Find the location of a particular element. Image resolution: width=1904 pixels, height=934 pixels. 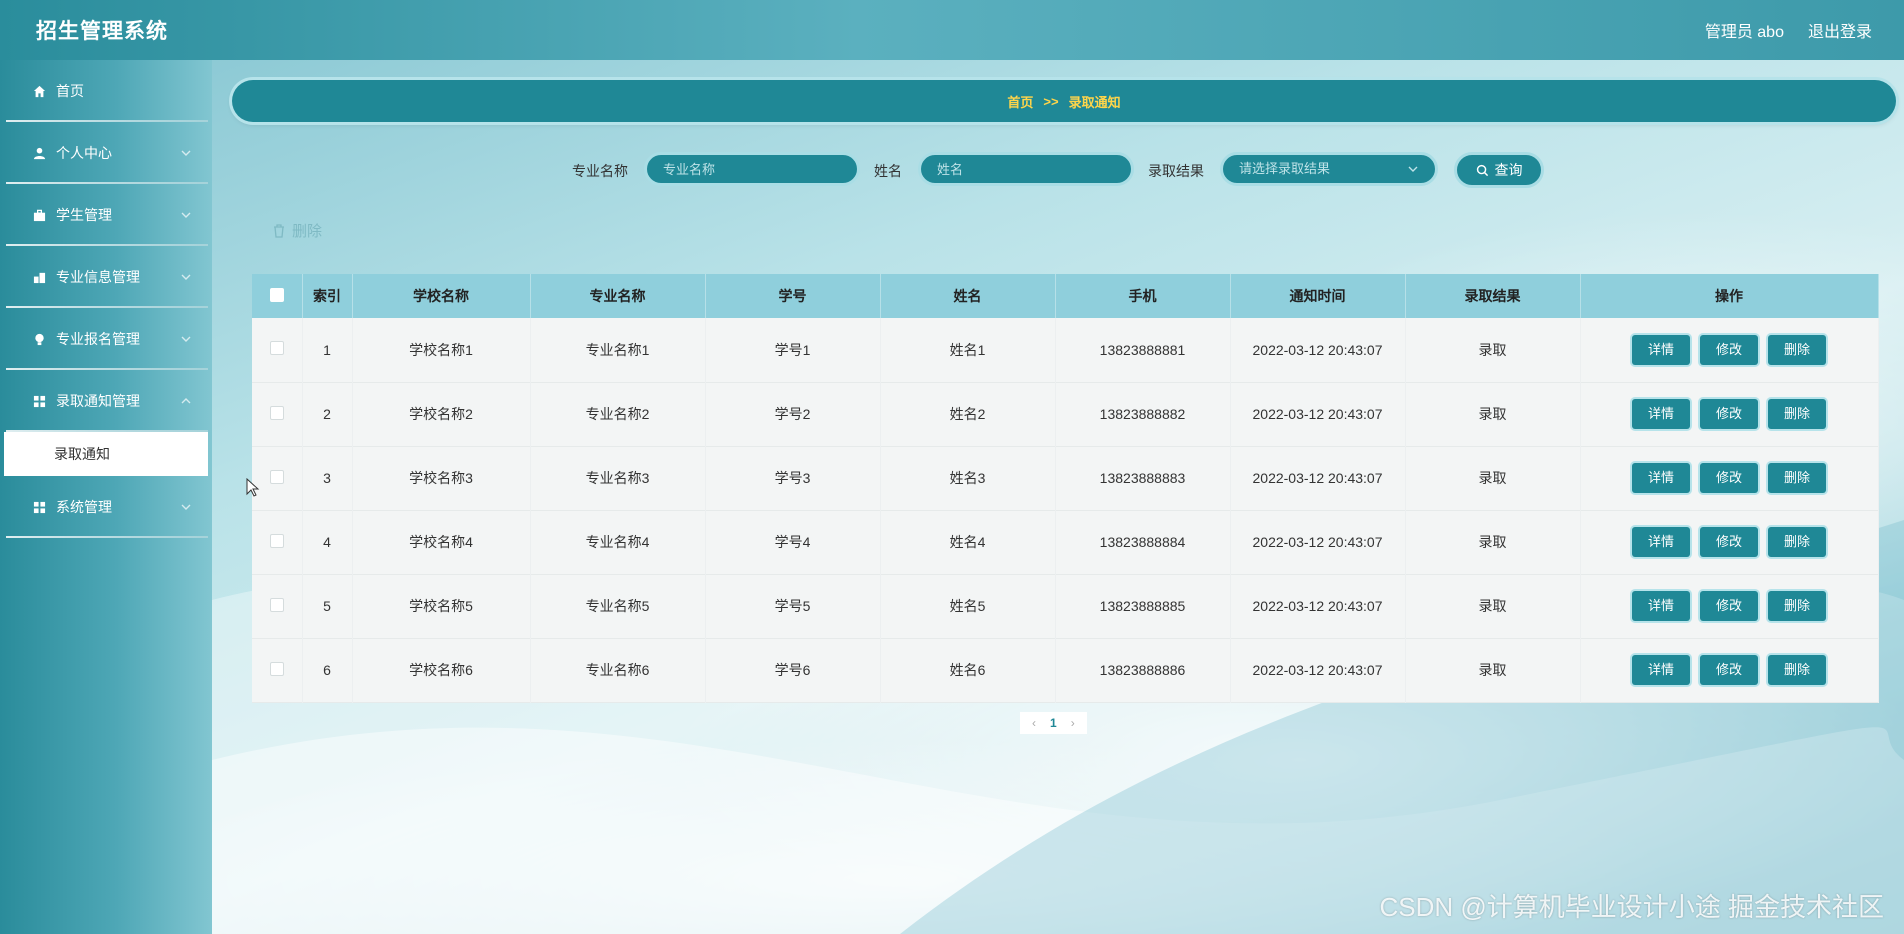

logout-button: 退出登录 is located at coordinates (1840, 30).